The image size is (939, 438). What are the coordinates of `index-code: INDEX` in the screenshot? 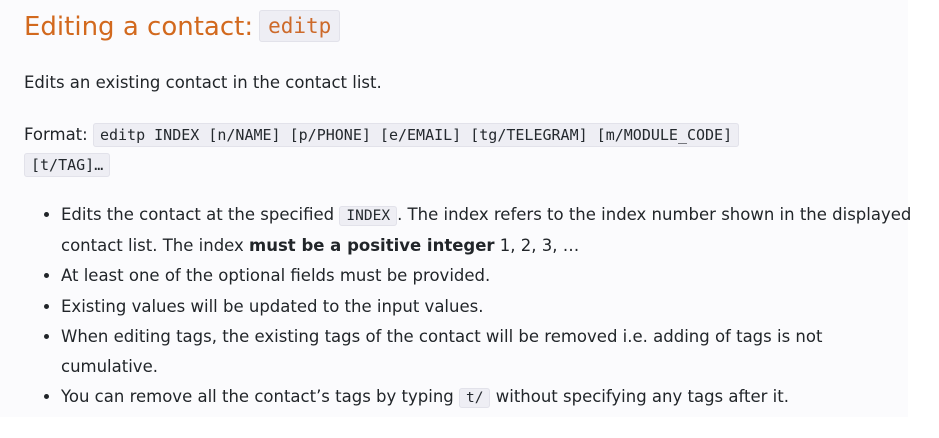 It's located at (368, 216).